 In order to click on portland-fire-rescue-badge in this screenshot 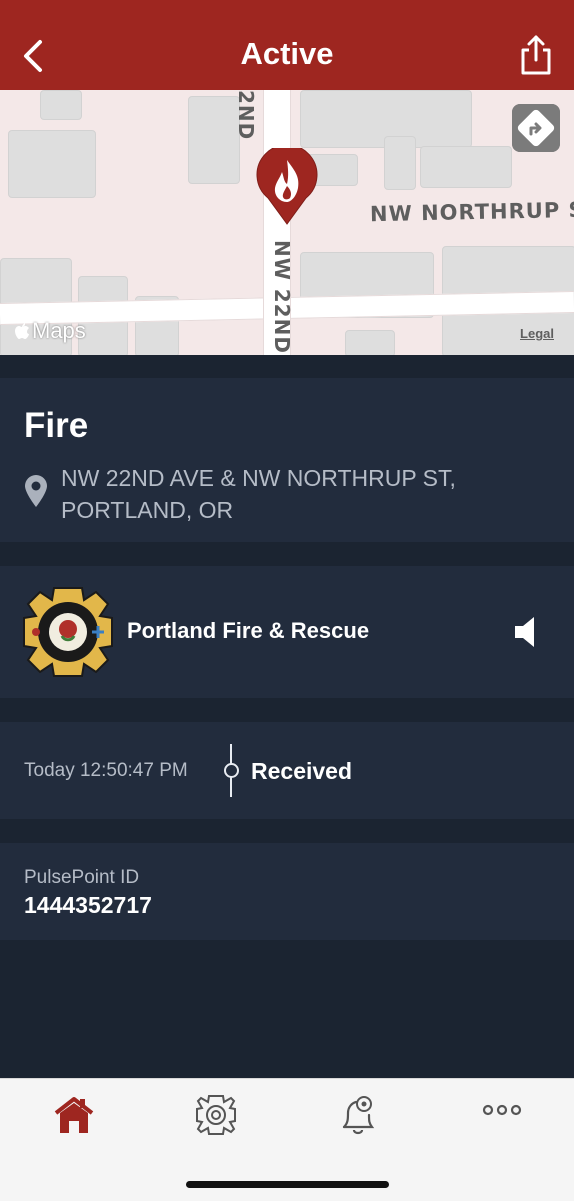, I will do `click(68, 632)`.